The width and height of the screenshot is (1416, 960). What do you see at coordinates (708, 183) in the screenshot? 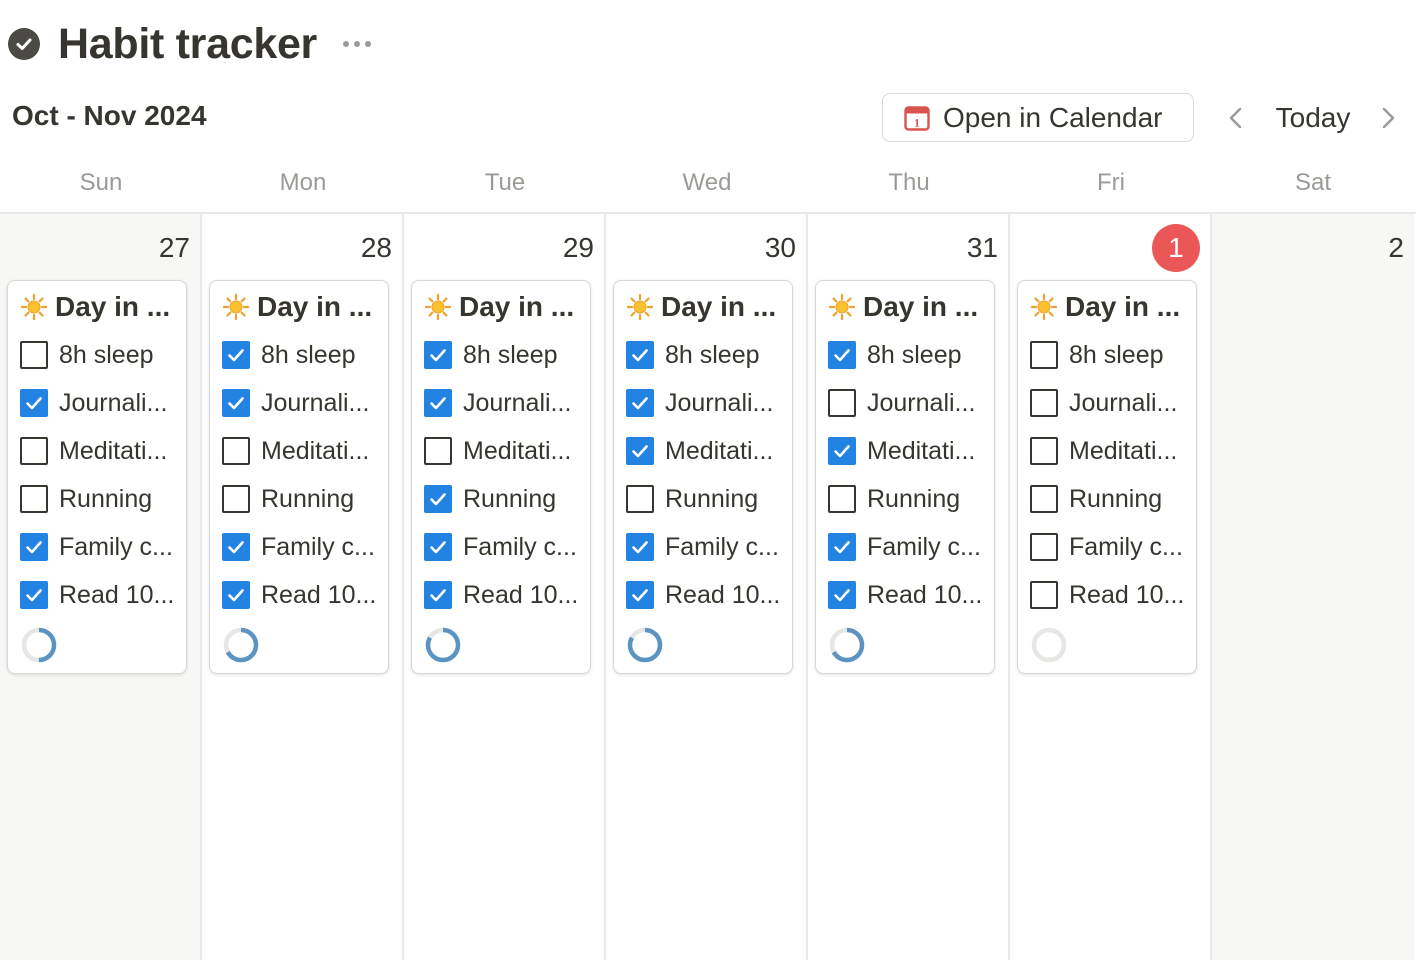
I see `weekday-header: Sun Mon Tue Wed Thu Fri Sat` at bounding box center [708, 183].